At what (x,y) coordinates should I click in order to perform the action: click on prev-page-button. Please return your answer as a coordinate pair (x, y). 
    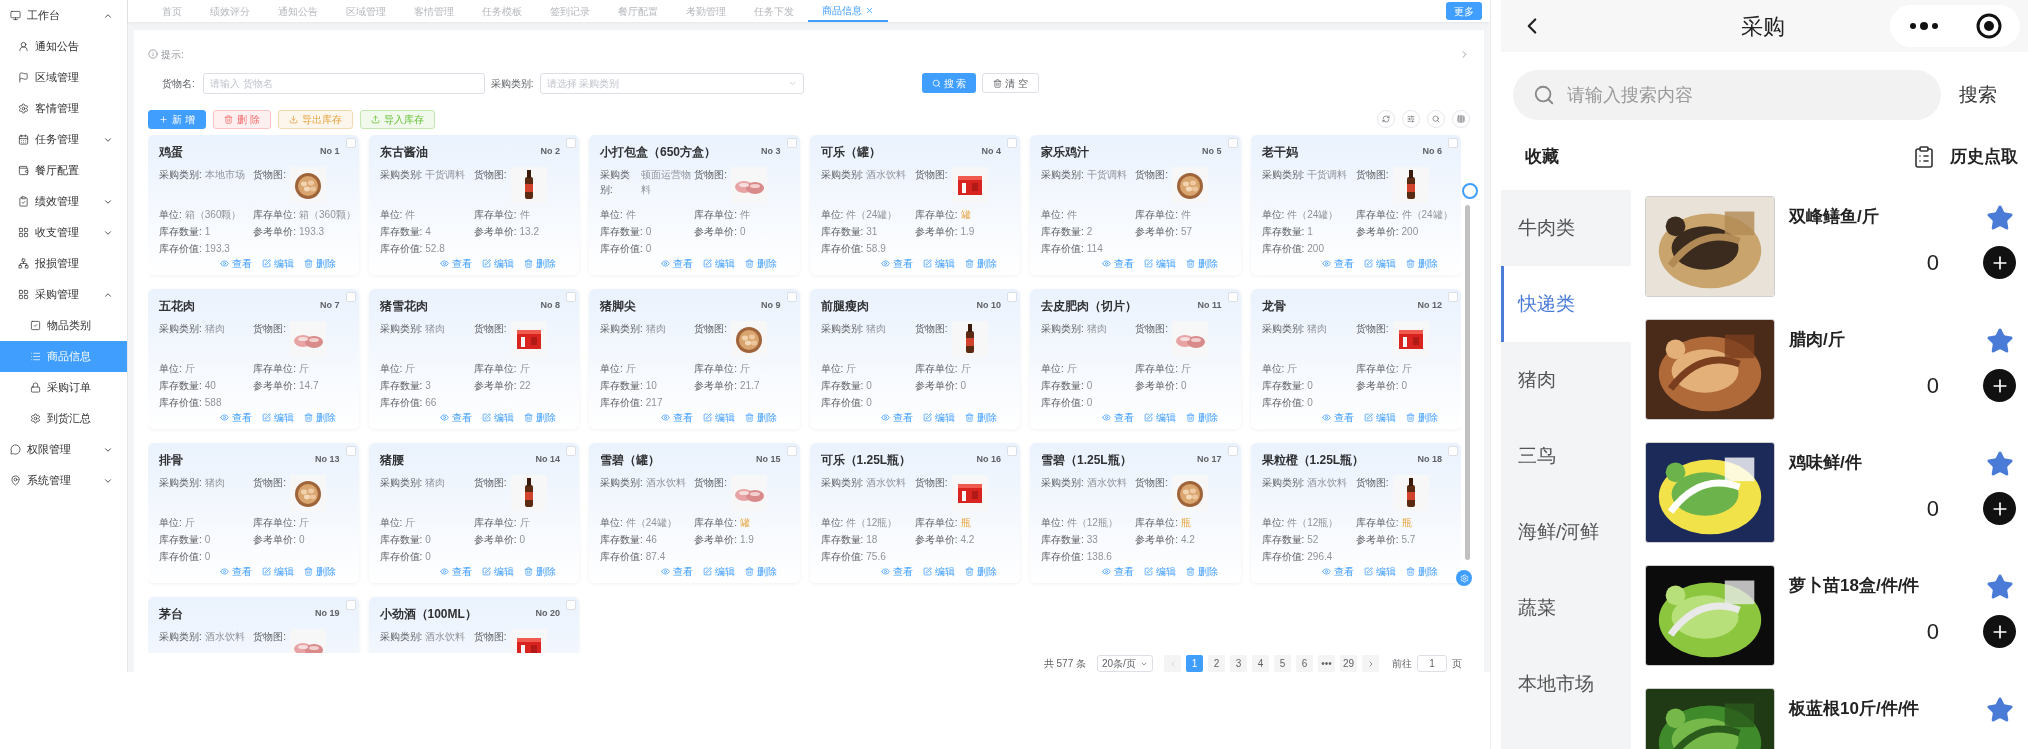
    Looking at the image, I should click on (1172, 663).